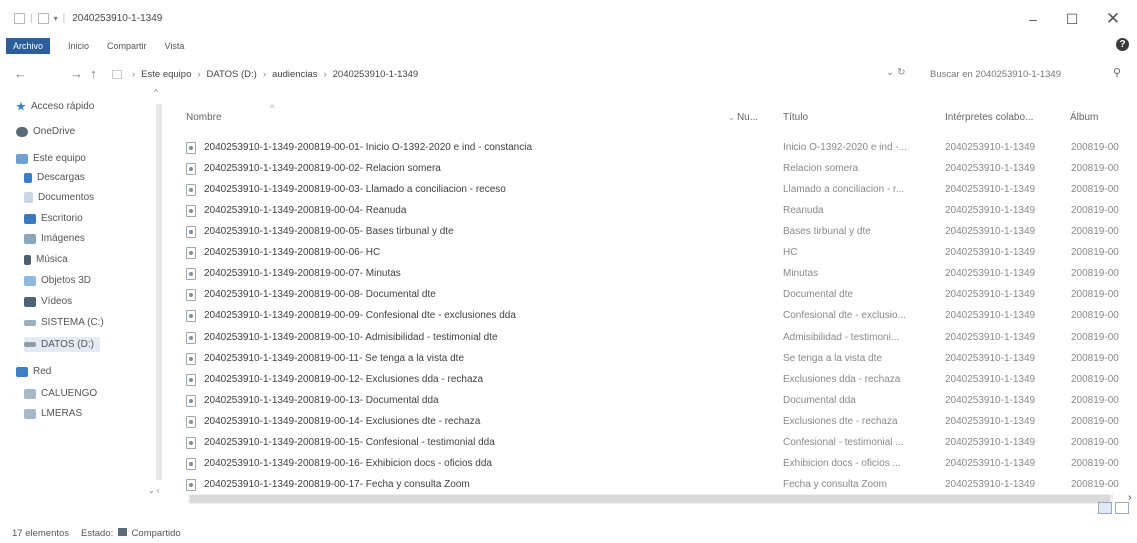 The image size is (1137, 543). I want to click on breadcrumb-datos: DATOS (D:), so click(232, 74).